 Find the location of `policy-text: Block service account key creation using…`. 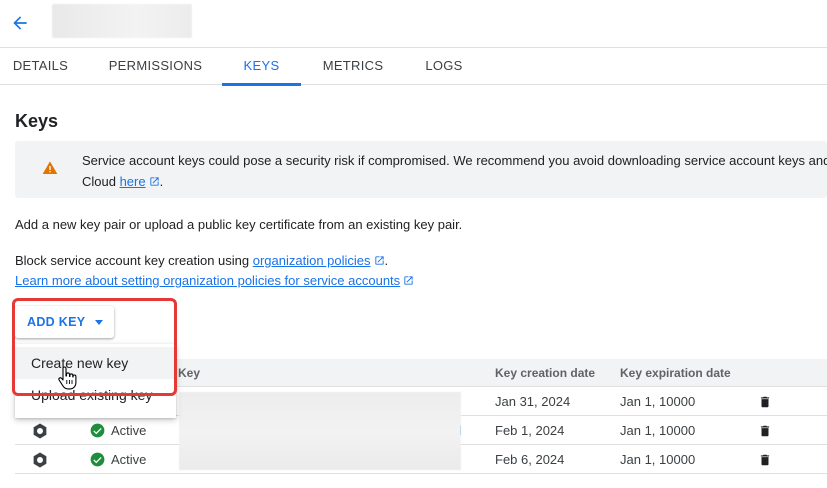

policy-text: Block service account key creation using… is located at coordinates (201, 260).